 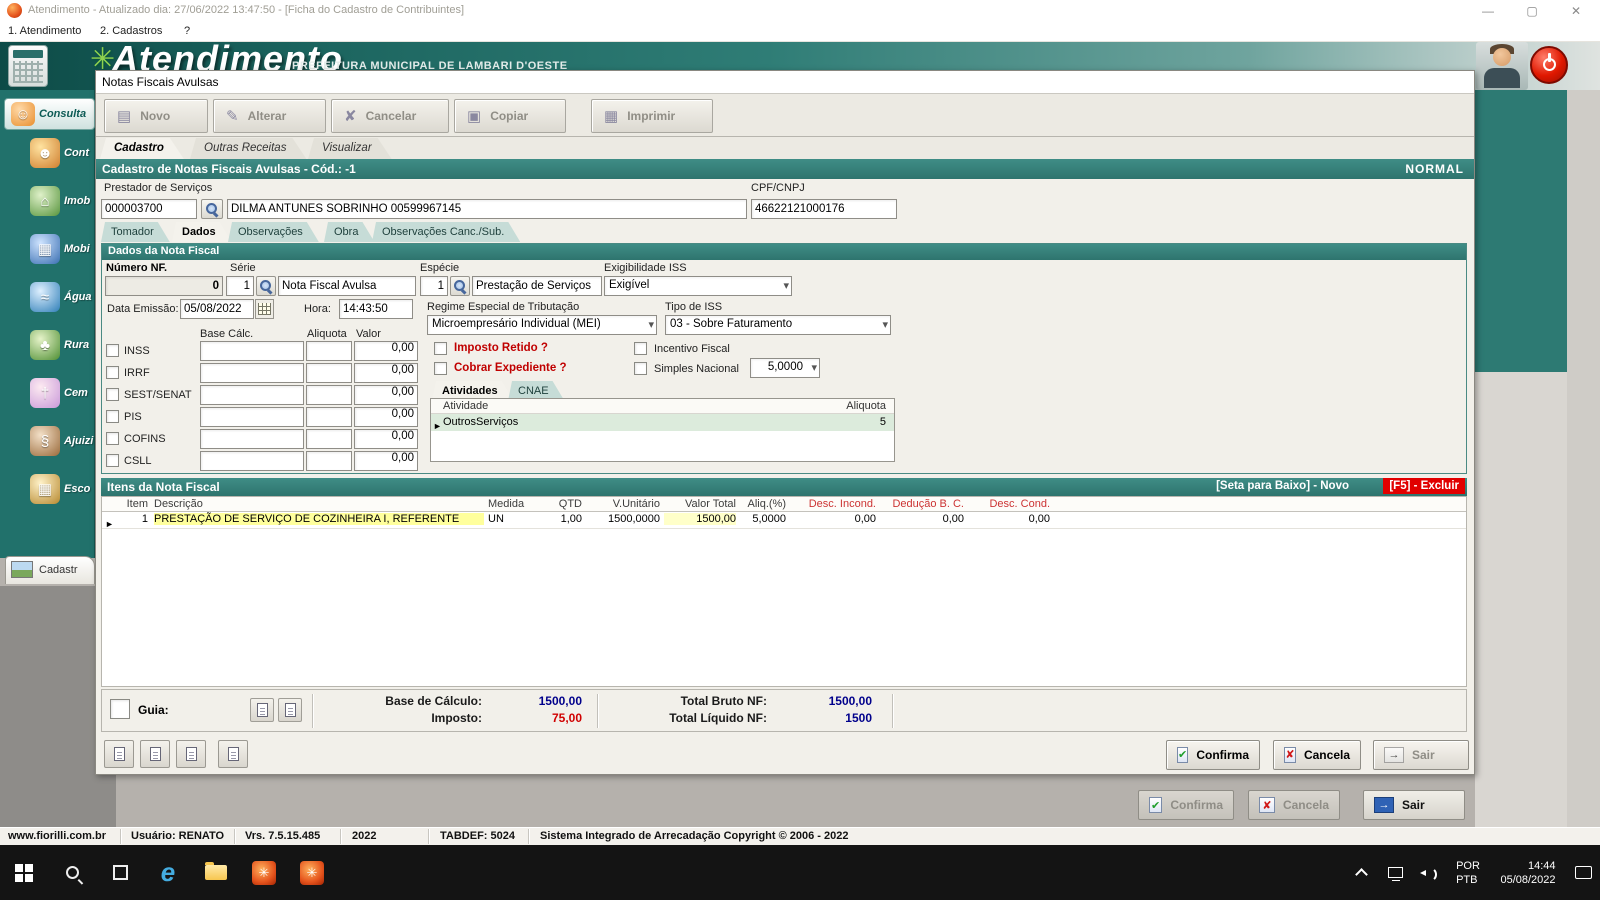 What do you see at coordinates (164, 286) in the screenshot?
I see `numero-field` at bounding box center [164, 286].